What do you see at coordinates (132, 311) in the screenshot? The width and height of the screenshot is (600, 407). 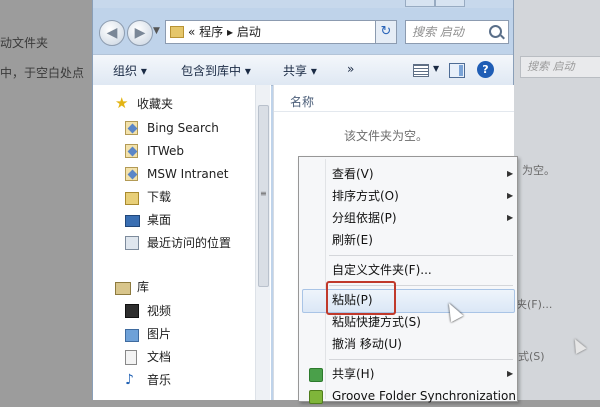 I see `videos-icon` at bounding box center [132, 311].